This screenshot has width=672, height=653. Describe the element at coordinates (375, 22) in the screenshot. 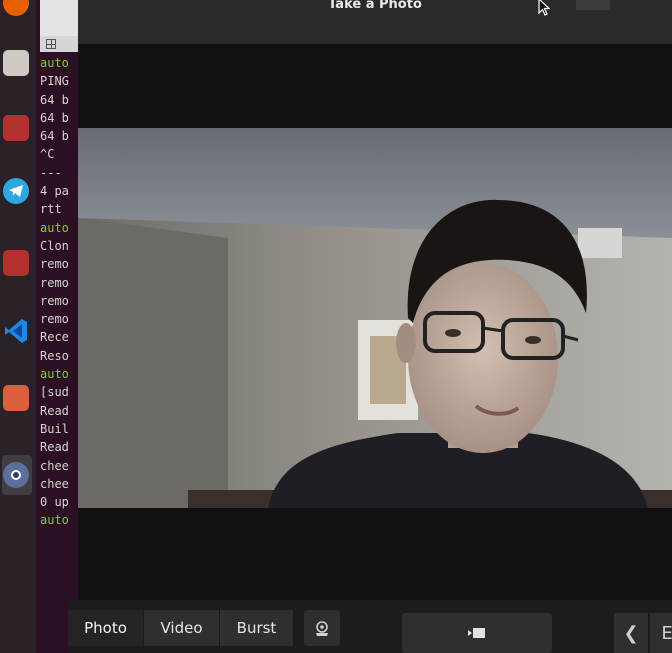

I see `titlebar: Take a Photo` at that location.